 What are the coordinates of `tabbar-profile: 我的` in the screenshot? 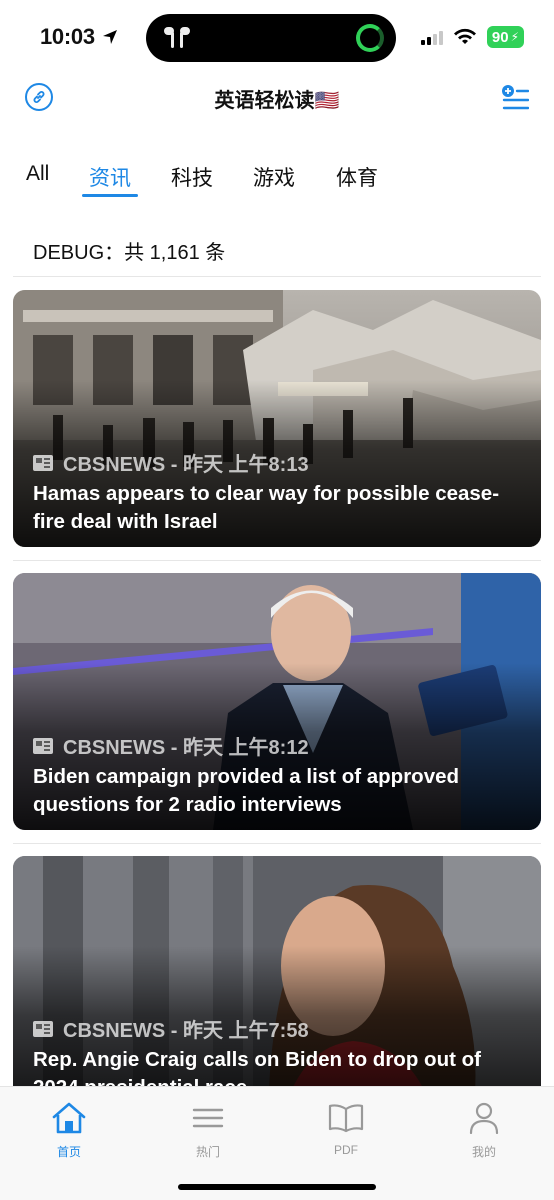 It's located at (484, 1130).